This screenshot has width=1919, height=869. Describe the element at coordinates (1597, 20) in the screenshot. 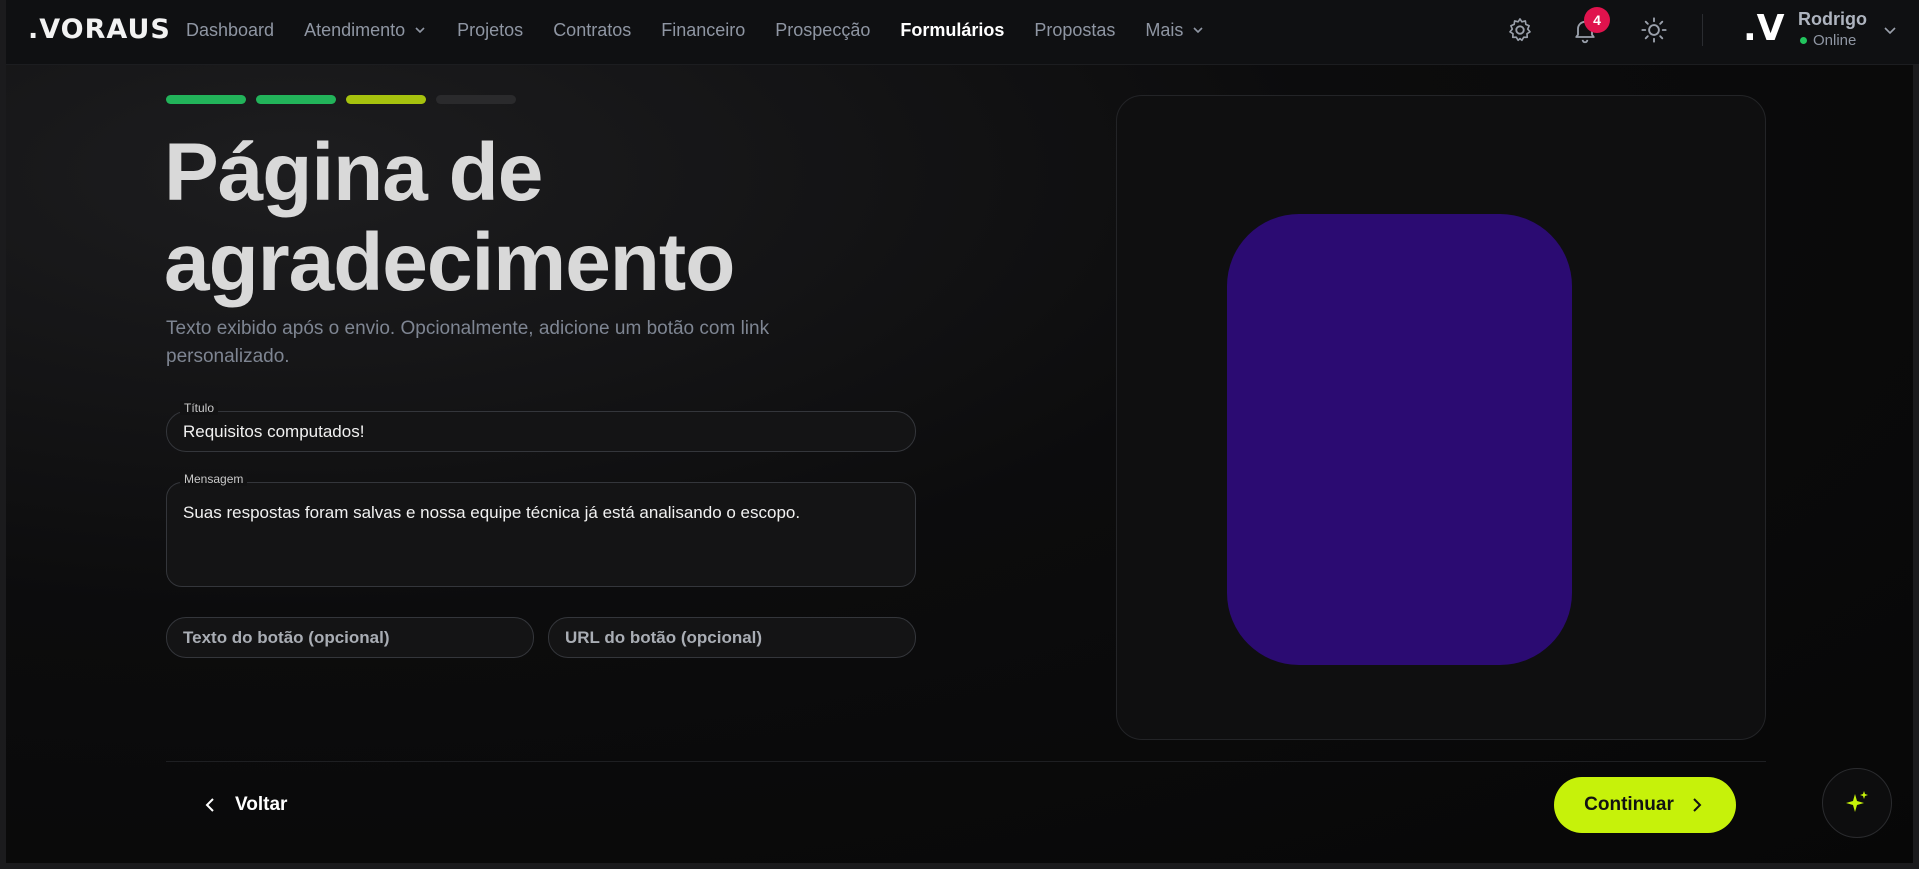

I see `notification-badge: 4` at that location.